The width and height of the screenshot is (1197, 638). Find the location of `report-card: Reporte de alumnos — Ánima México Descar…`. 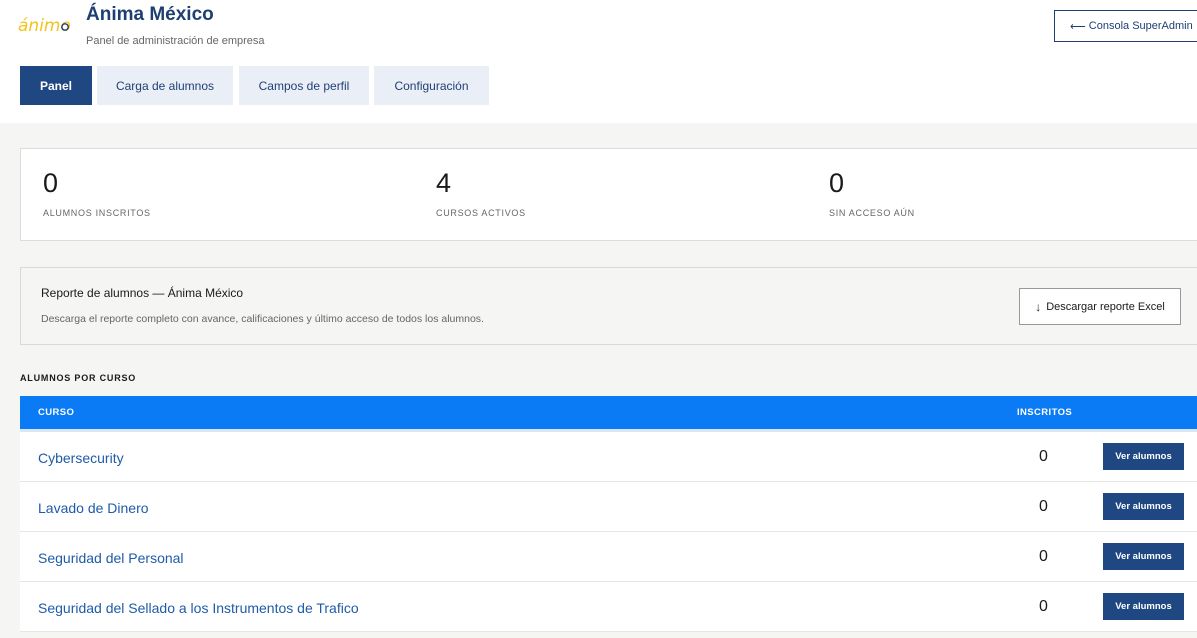

report-card: Reporte de alumnos — Ánima México Descar… is located at coordinates (608, 306).